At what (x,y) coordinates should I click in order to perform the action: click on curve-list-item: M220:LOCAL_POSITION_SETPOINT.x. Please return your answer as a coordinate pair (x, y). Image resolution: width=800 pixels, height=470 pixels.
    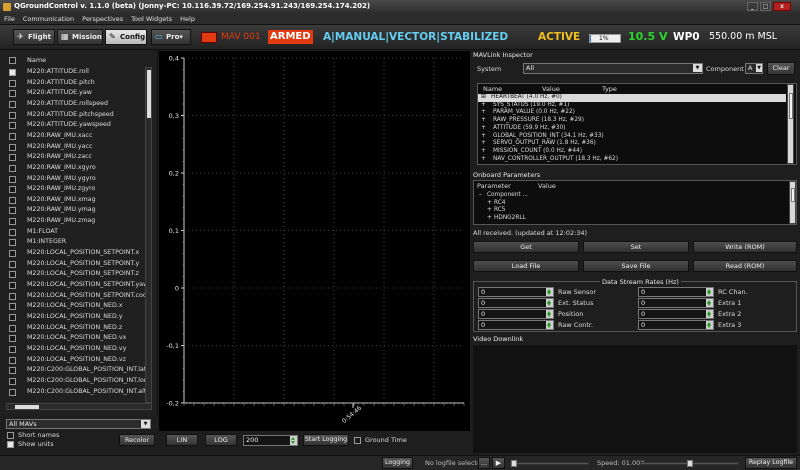
    Looking at the image, I should click on (75, 253).